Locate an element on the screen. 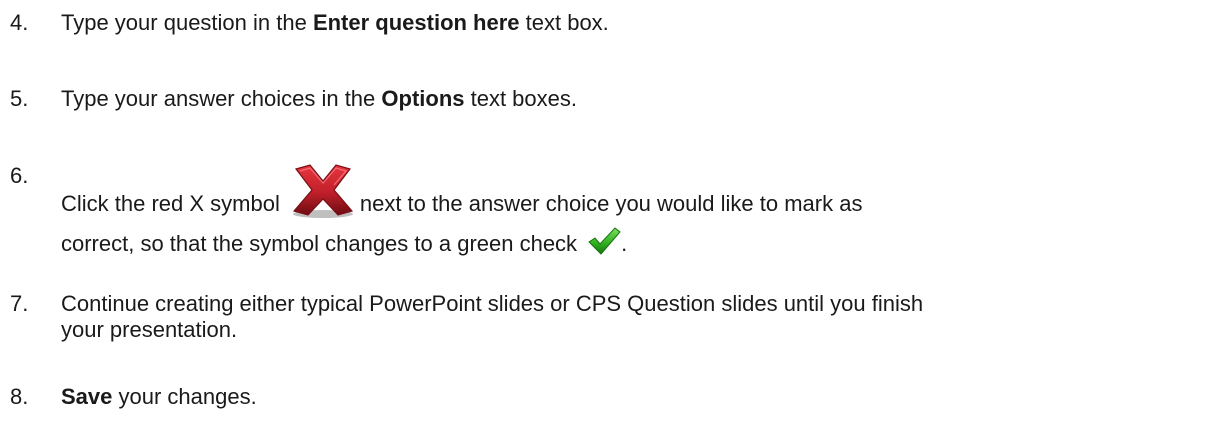  ui-label-options: Options is located at coordinates (423, 98).